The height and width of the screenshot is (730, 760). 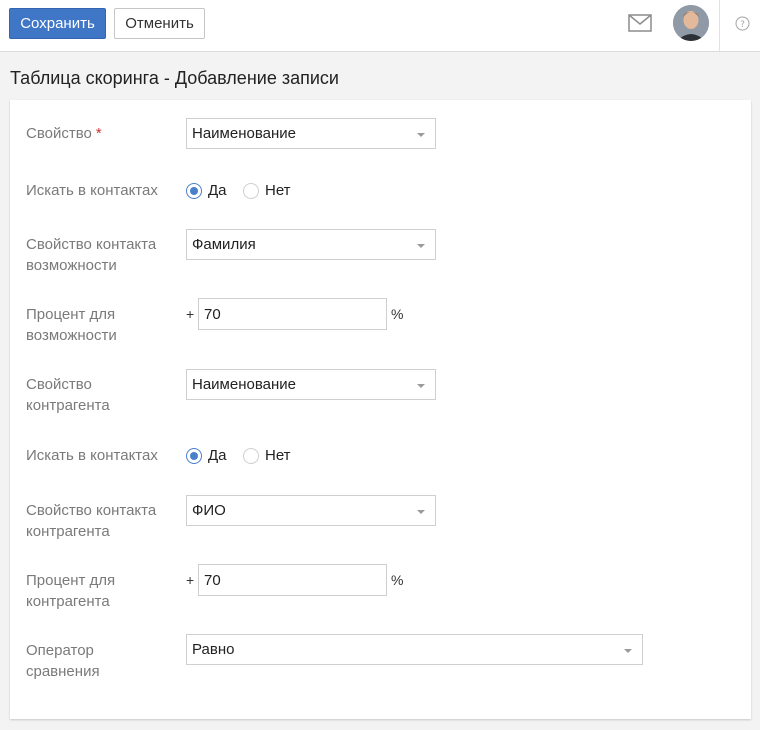 I want to click on account-contact-property-label: Свойство контакта контрагента, so click(x=91, y=521).